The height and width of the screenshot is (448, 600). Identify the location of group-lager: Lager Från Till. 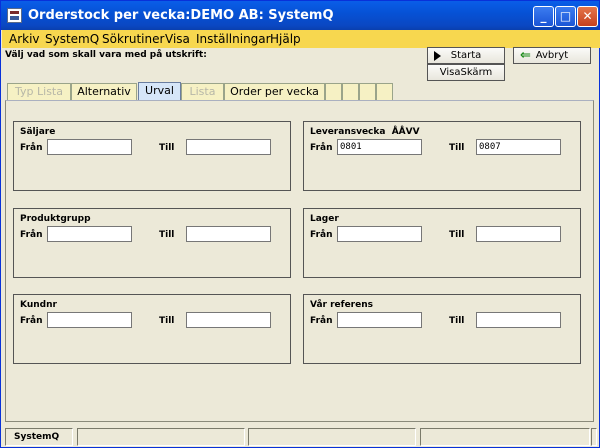
(442, 243).